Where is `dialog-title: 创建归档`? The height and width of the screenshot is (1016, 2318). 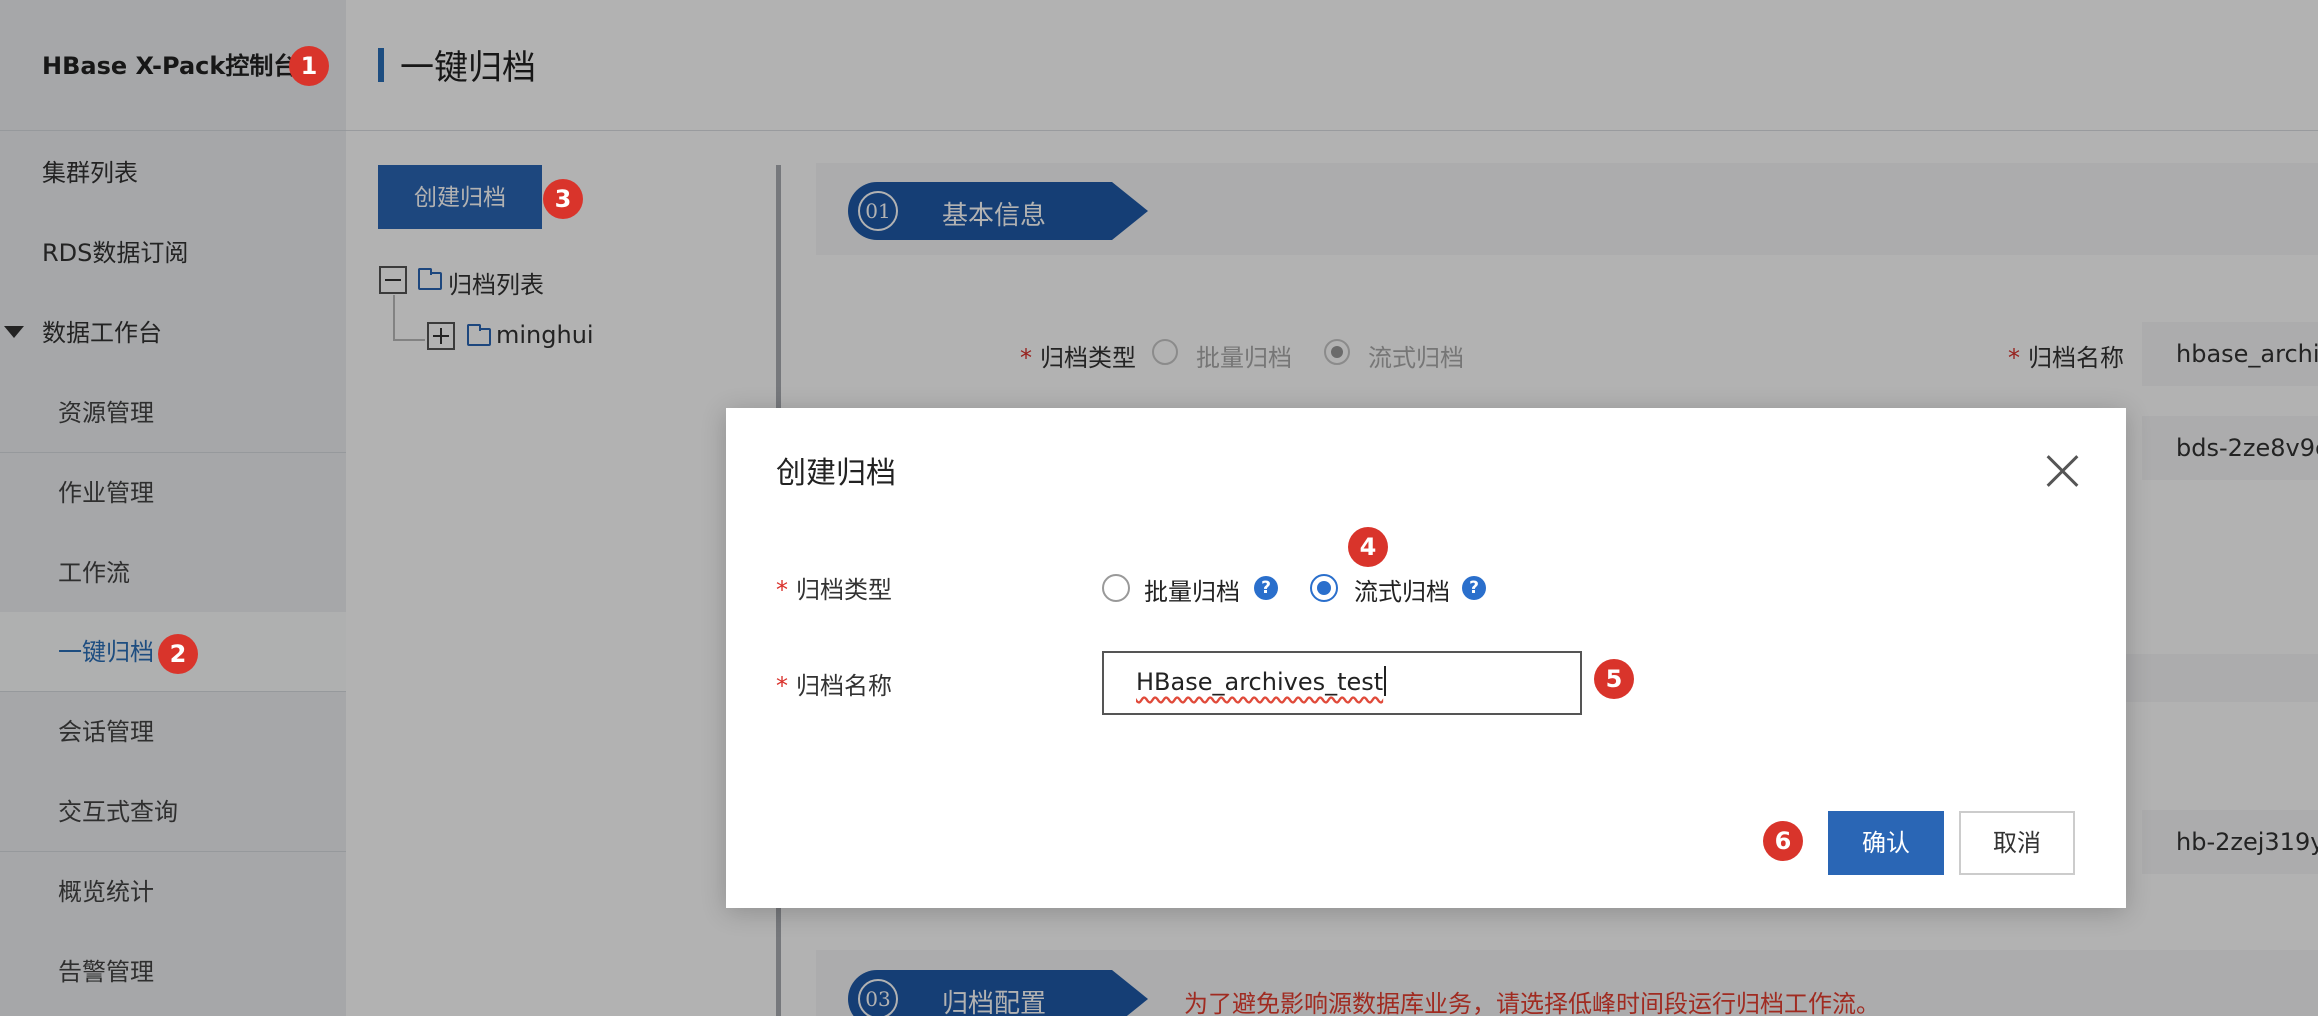 dialog-title: 创建归档 is located at coordinates (836, 473).